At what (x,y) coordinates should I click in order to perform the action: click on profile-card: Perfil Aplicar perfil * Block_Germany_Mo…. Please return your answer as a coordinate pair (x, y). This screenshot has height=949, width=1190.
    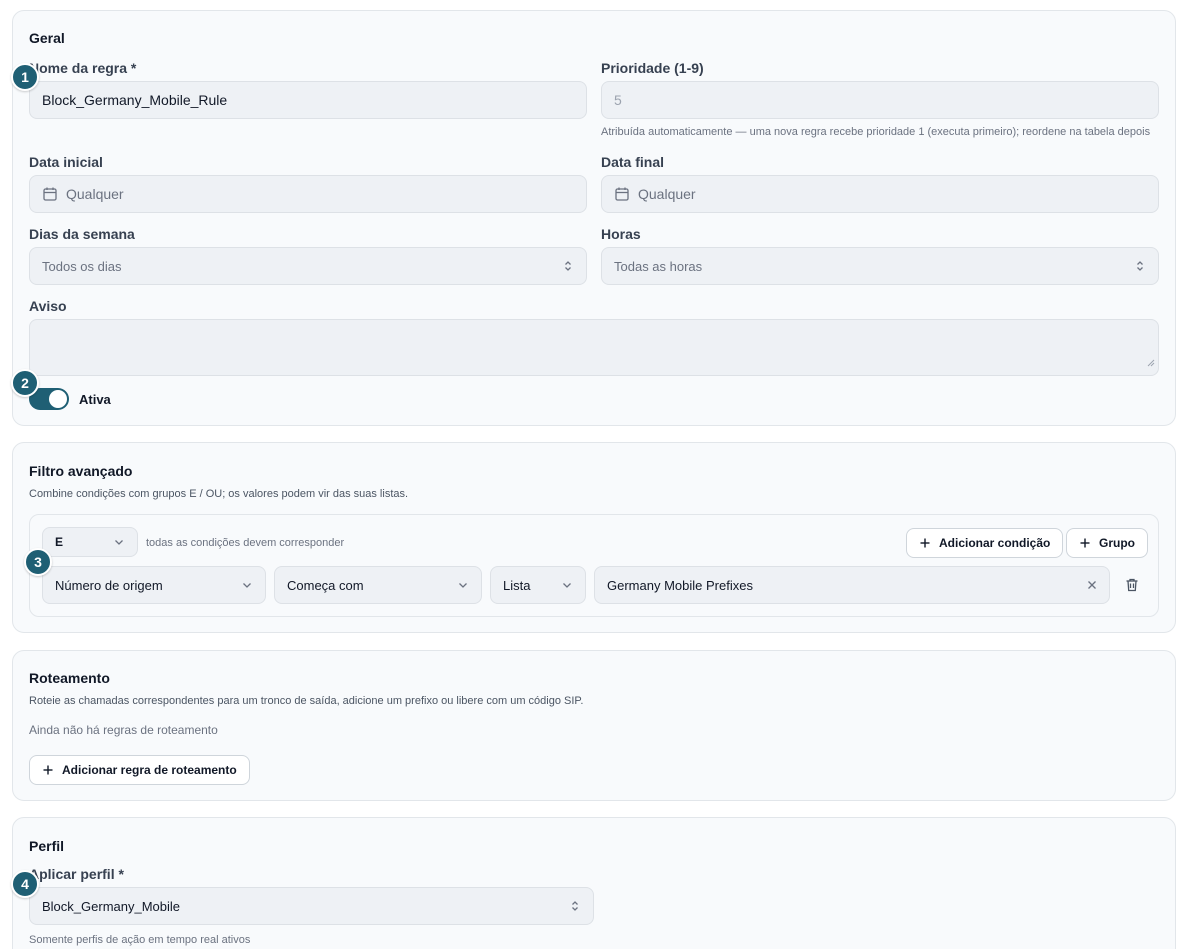
    Looking at the image, I should click on (594, 883).